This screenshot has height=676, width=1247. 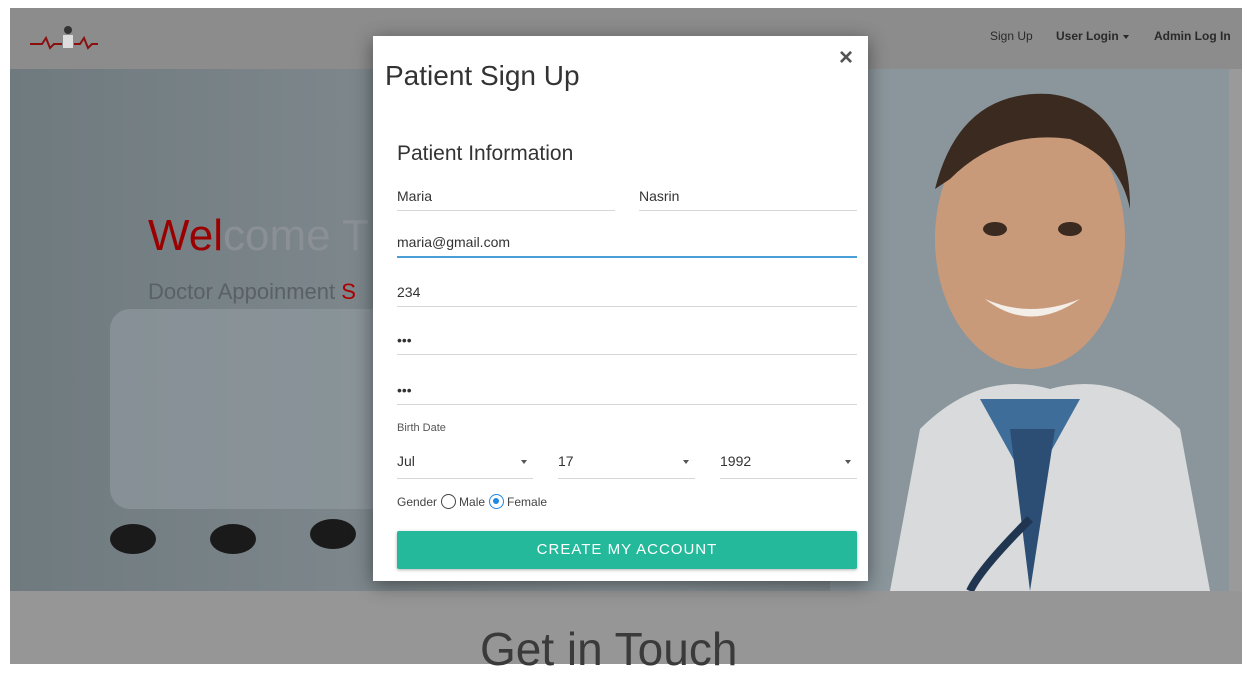 I want to click on birth-month-select: Jul, so click(x=465, y=463).